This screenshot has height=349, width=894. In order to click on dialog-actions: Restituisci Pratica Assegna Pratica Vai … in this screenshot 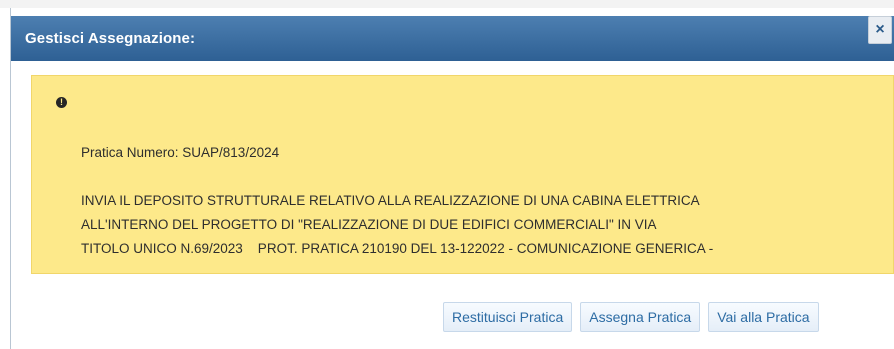, I will do `click(631, 317)`.